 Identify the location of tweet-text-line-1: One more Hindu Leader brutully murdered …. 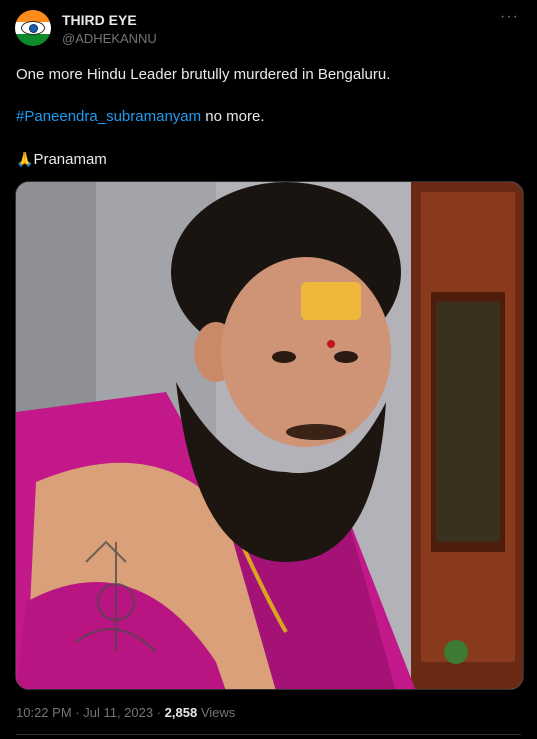
(203, 74).